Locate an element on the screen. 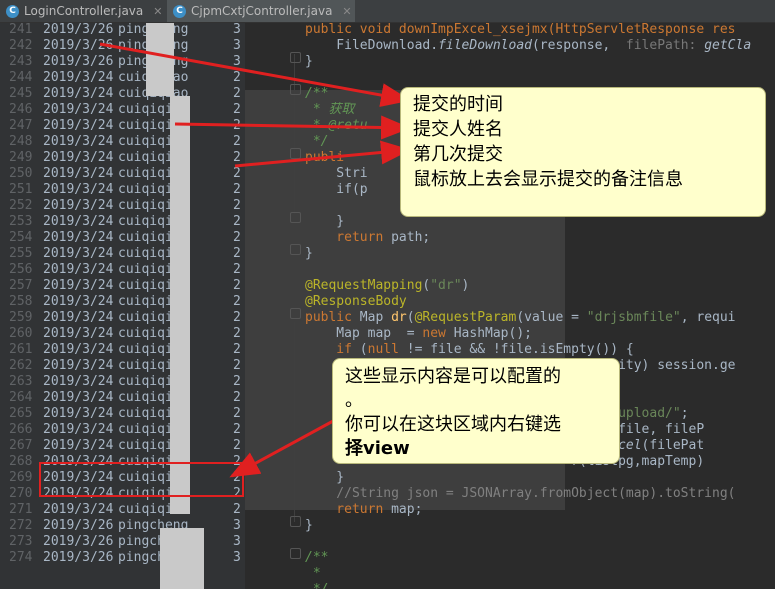  line-number: 265 is located at coordinates (21, 413).